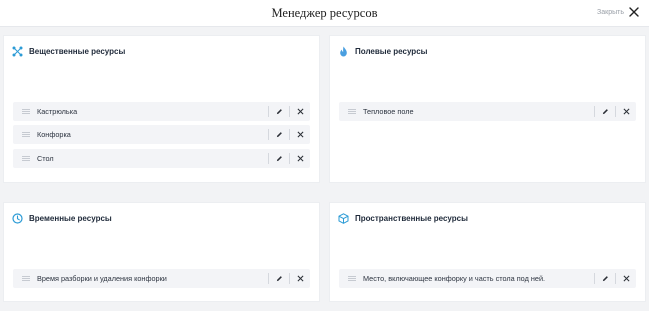  I want to click on card-title: Вещественные ресурсы, so click(77, 51).